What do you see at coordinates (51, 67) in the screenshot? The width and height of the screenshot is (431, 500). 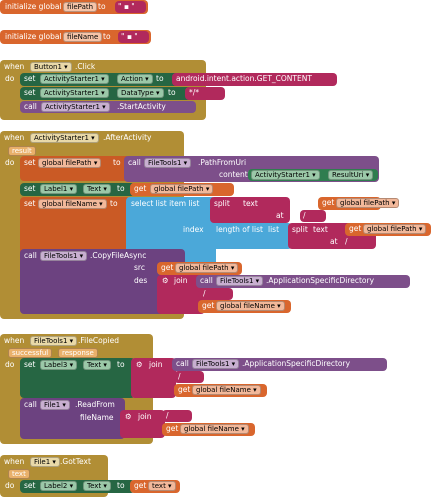 I see `component-dropdown: Button1 ▾` at bounding box center [51, 67].